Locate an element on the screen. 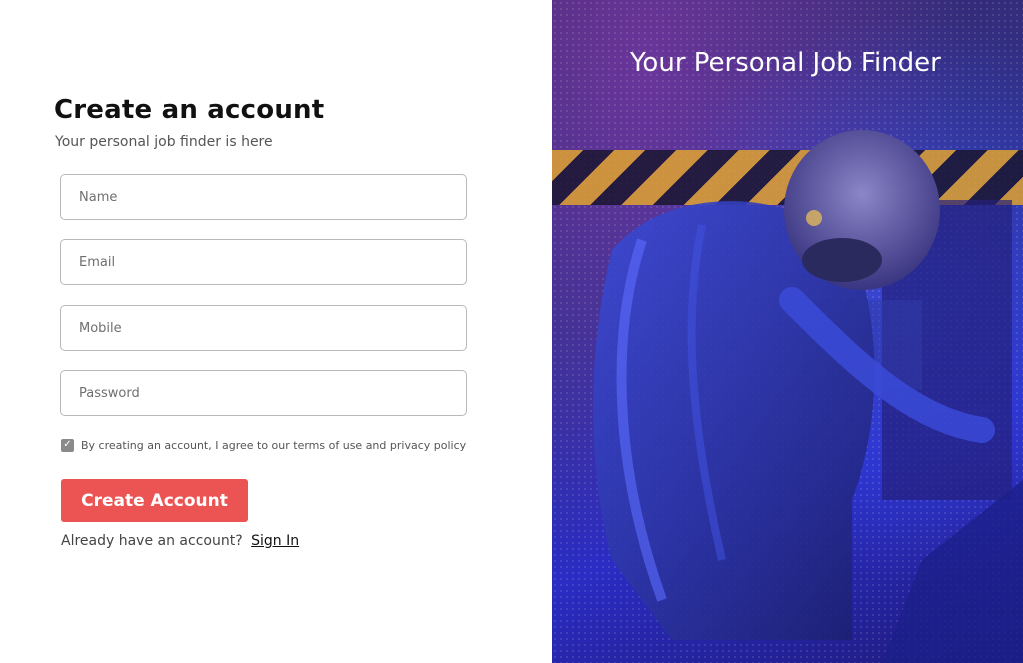 The image size is (1023, 663). page-title: Create an account is located at coordinates (189, 110).